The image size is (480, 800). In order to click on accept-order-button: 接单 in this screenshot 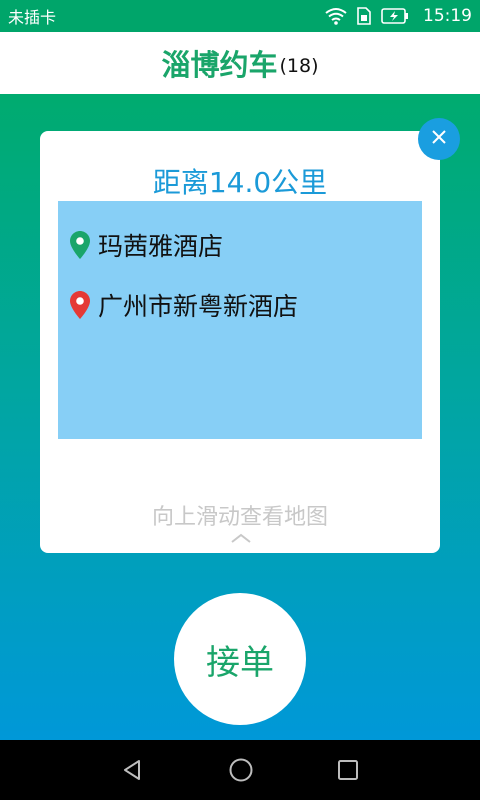, I will do `click(240, 659)`.